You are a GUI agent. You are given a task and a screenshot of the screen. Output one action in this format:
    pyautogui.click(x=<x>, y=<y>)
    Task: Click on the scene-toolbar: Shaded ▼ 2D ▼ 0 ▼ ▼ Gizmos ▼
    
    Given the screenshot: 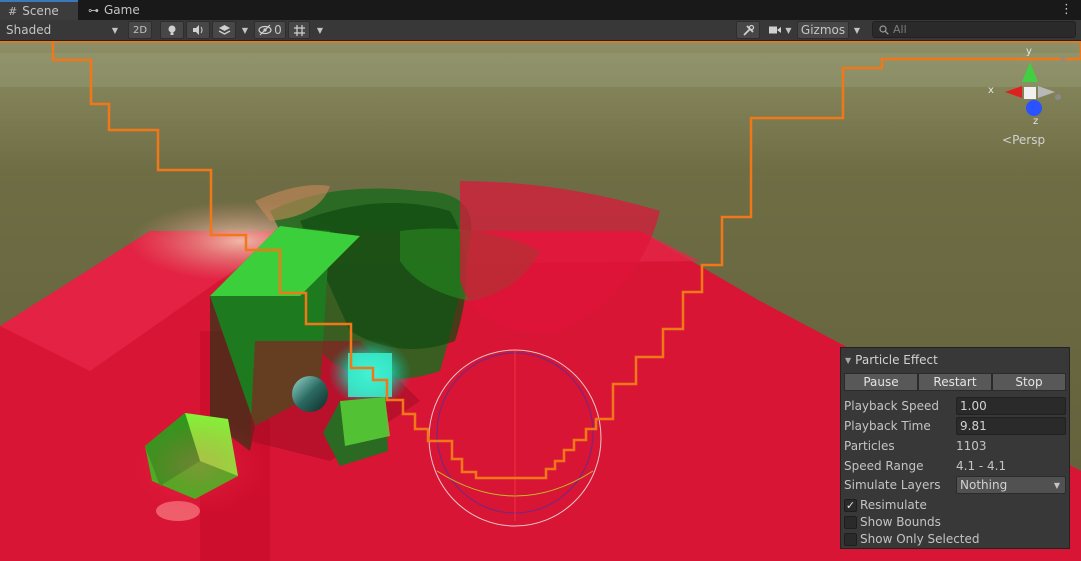 What is the action you would take?
    pyautogui.click(x=540, y=30)
    